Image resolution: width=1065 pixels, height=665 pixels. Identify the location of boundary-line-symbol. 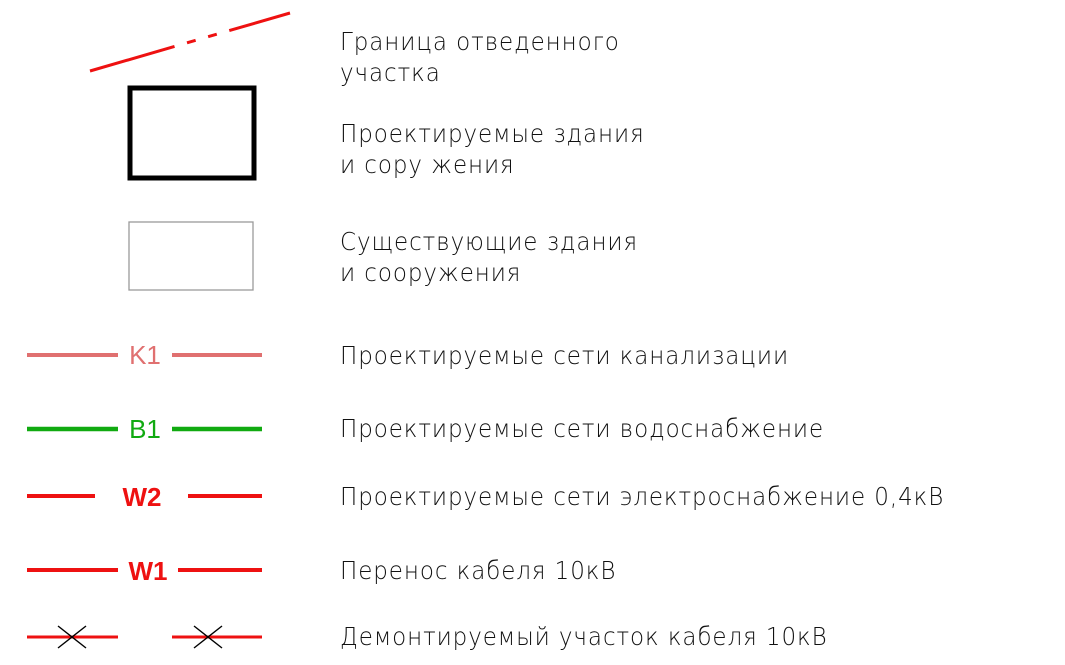
(190, 42).